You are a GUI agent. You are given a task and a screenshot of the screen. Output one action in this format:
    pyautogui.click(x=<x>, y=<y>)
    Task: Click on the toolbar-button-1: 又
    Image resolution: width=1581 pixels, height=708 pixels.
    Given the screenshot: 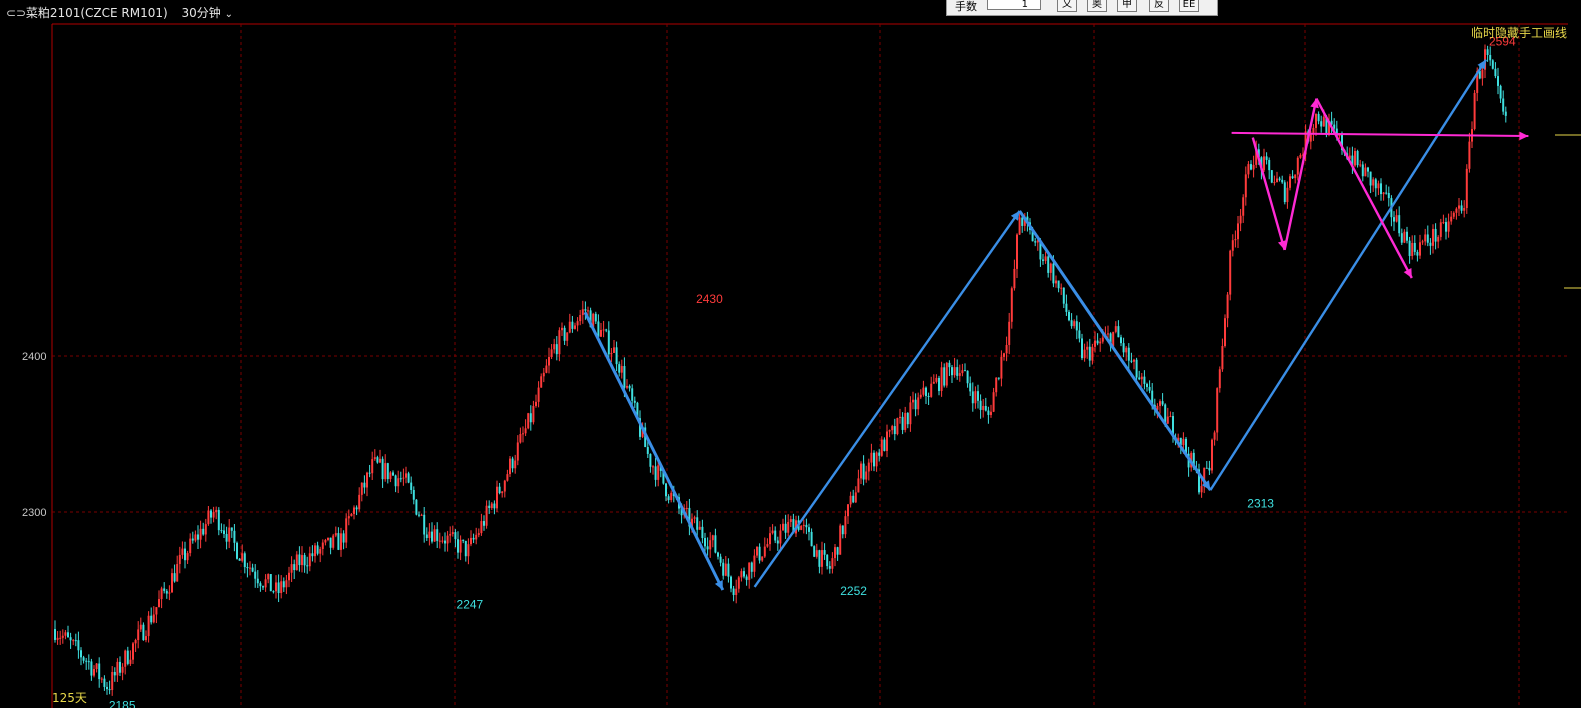 What is the action you would take?
    pyautogui.click(x=1067, y=6)
    